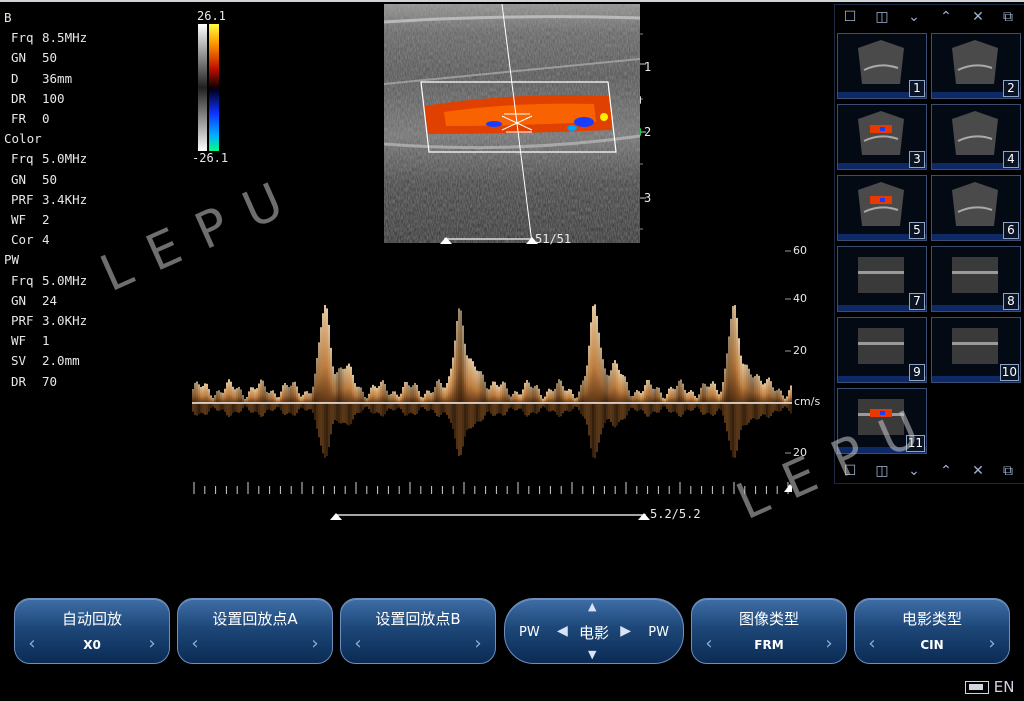 The height and width of the screenshot is (701, 1024). I want to click on image-type-button: 图像类型 ‹ FRM ›, so click(769, 631).